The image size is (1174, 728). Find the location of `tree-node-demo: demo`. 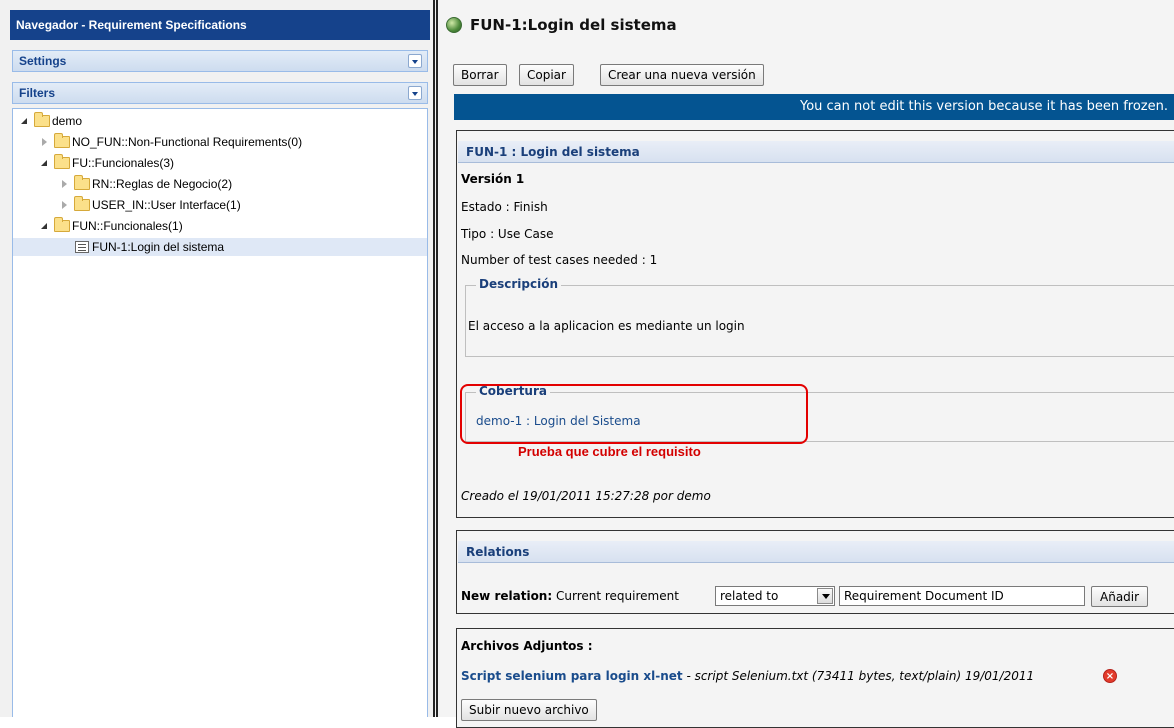

tree-node-demo: demo is located at coordinates (50, 121).